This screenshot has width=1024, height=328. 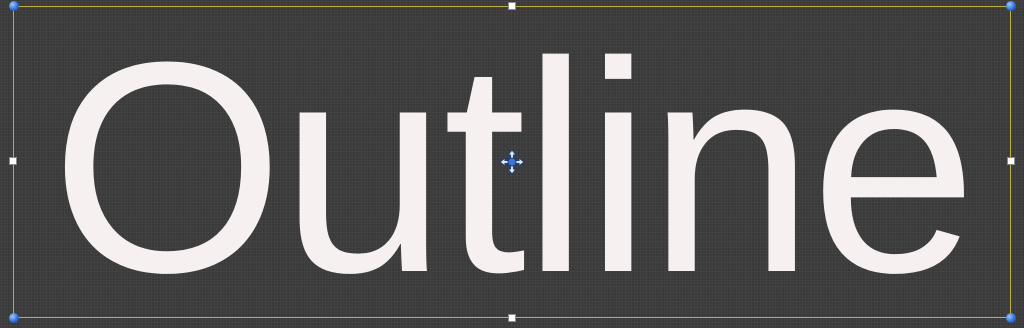 I want to click on corner-handle-top-left, so click(x=14, y=6).